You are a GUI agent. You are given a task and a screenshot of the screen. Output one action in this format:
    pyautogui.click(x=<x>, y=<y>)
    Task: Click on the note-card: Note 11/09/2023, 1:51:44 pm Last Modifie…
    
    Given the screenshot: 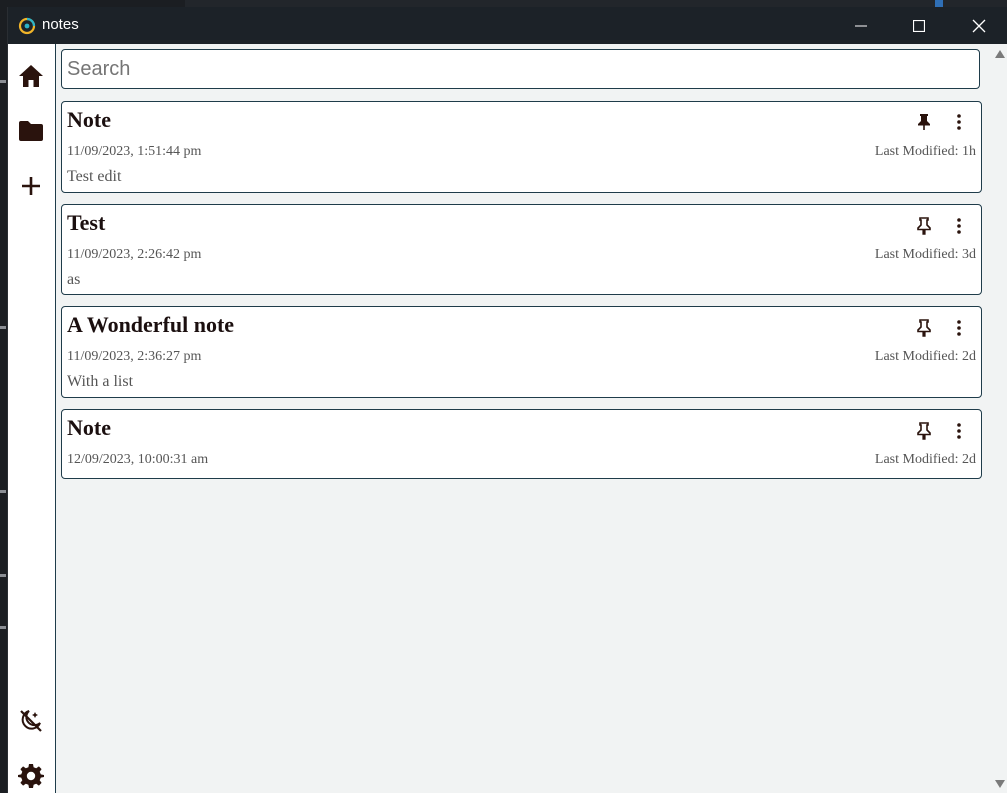 What is the action you would take?
    pyautogui.click(x=521, y=147)
    